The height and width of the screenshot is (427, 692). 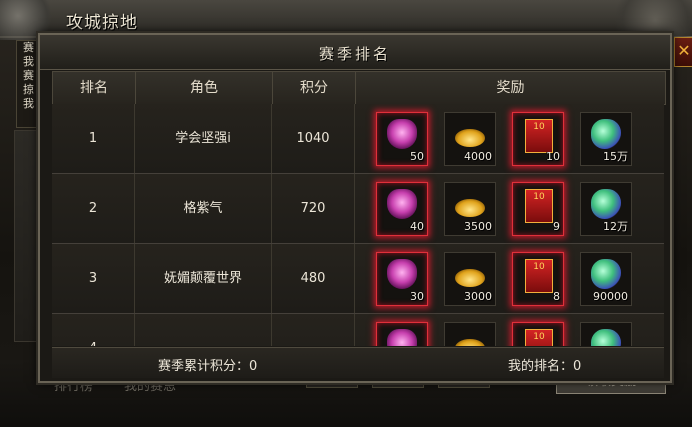 I want to click on reward-gem: 90000, so click(x=606, y=279).